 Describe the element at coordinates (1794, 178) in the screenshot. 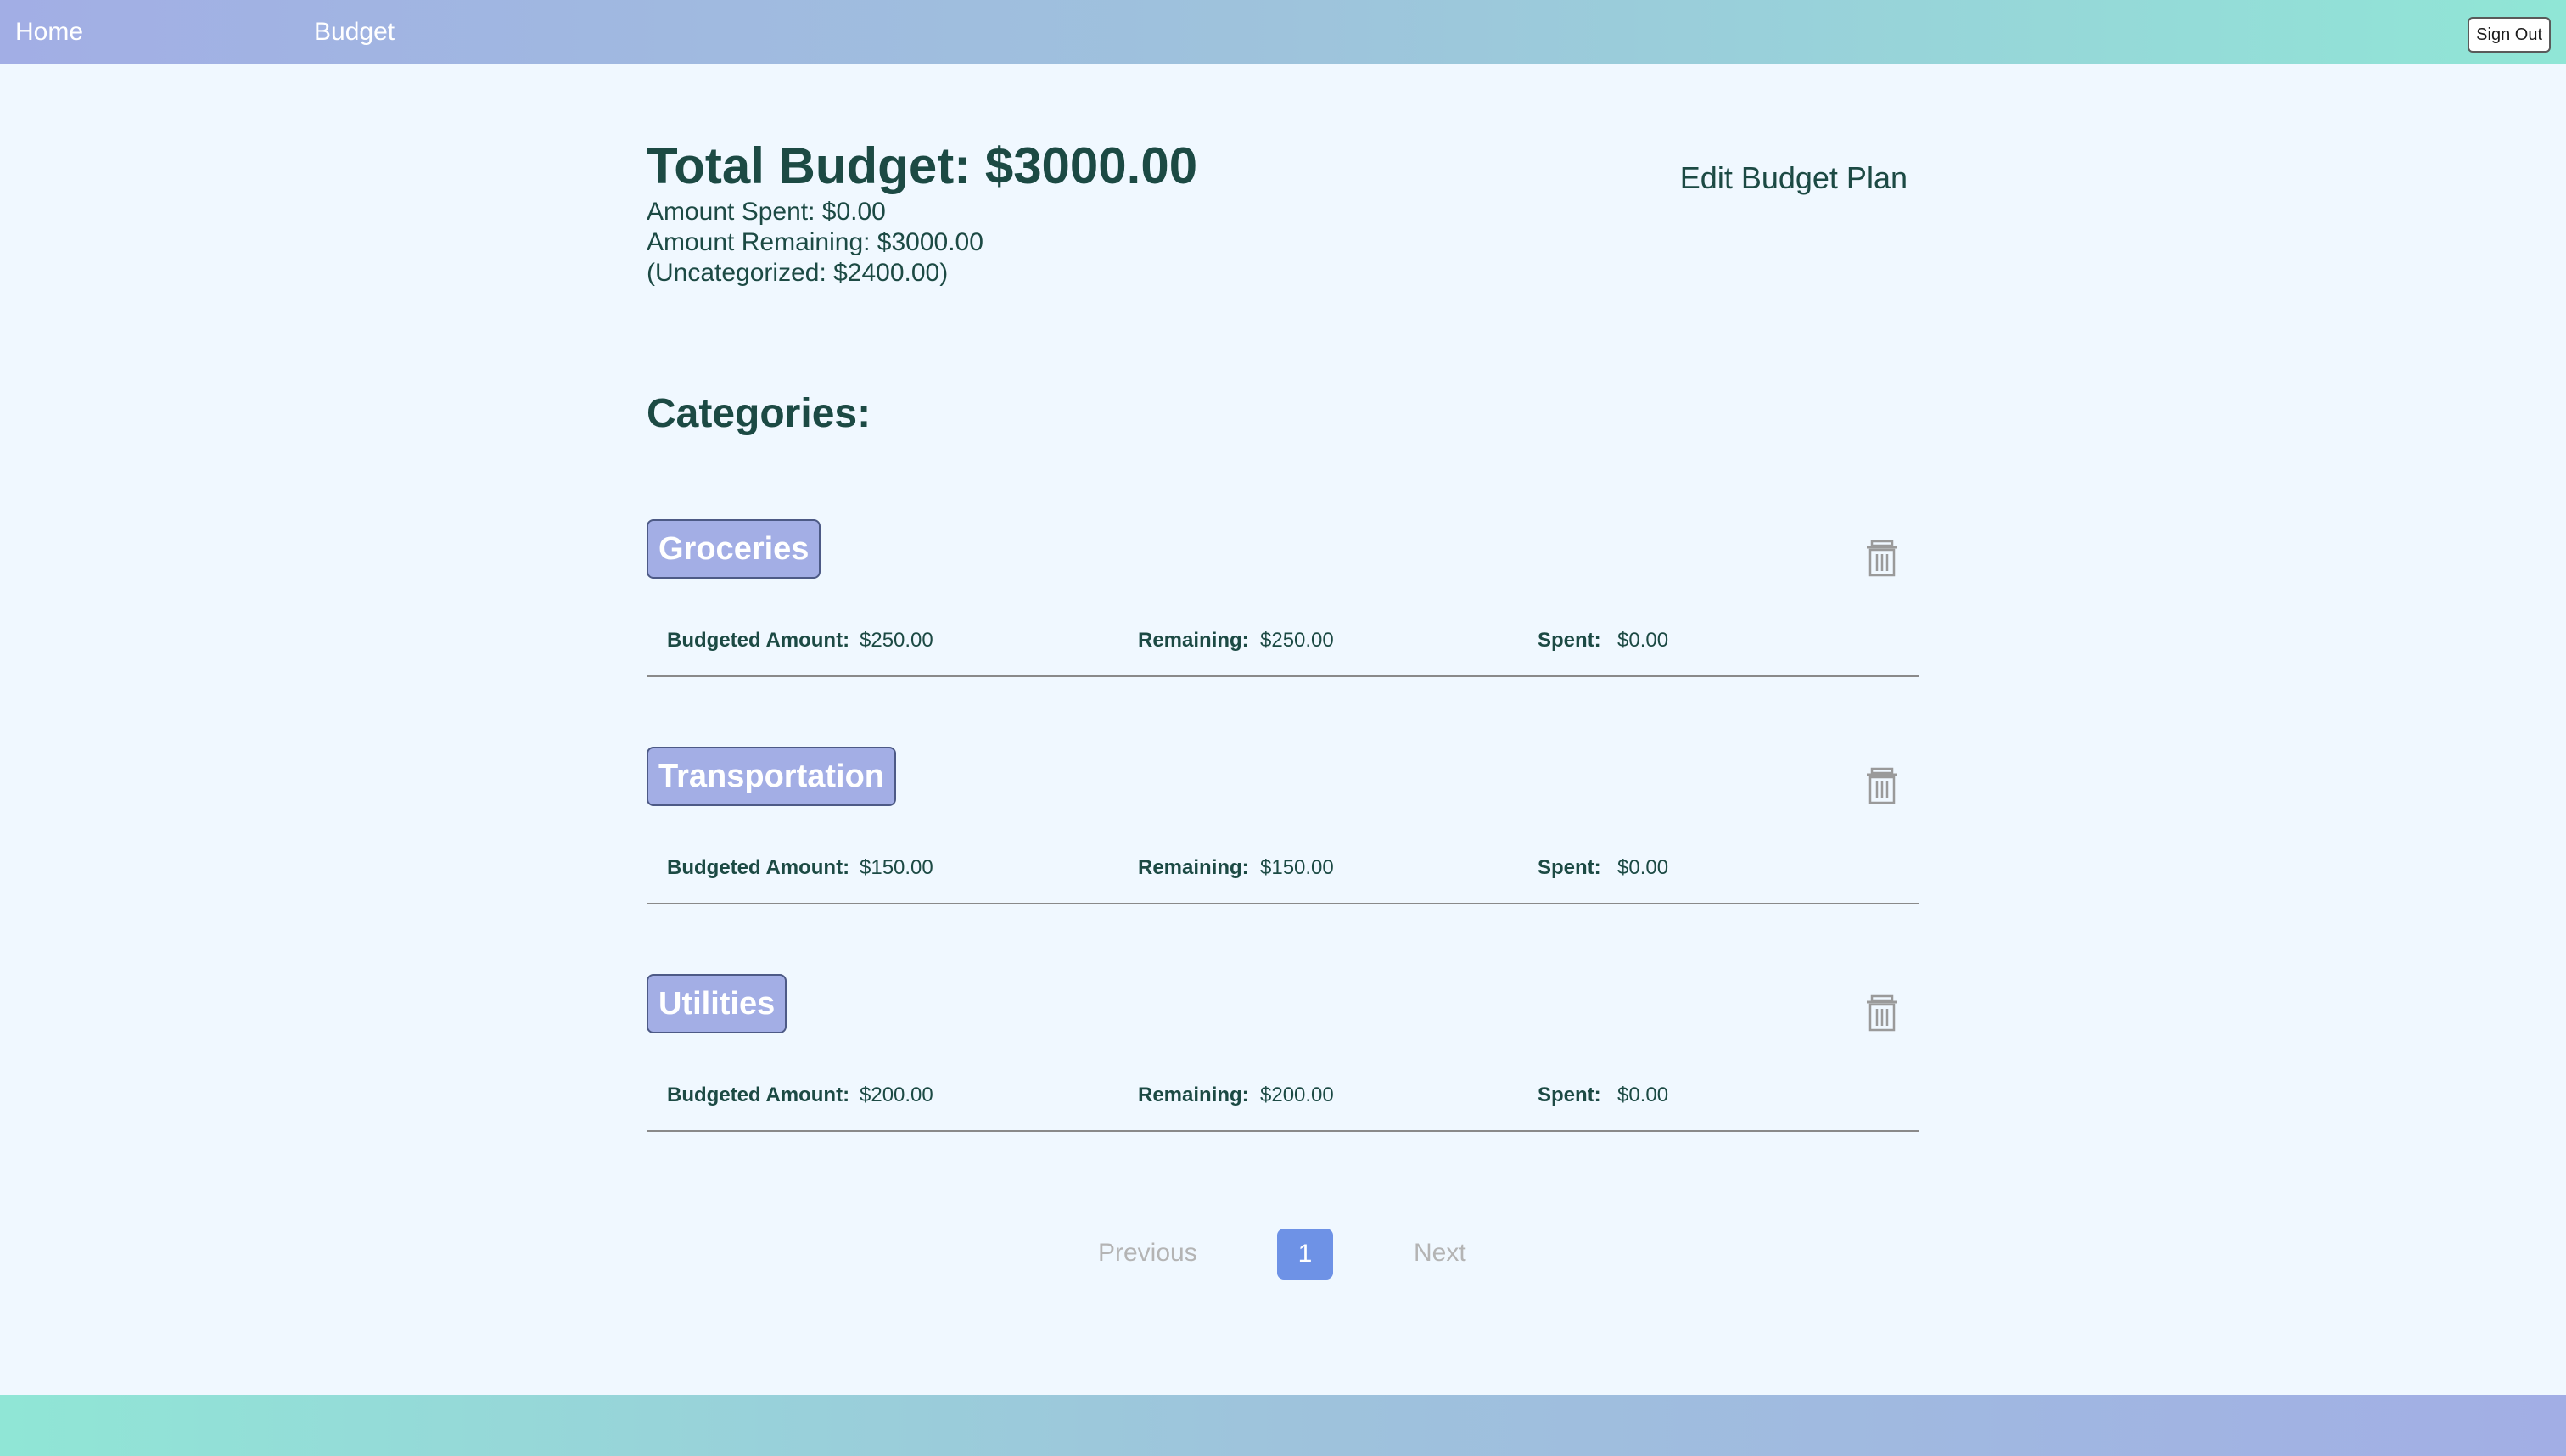

I see `edit-budget-plan-link: Edit Budget Plan` at that location.